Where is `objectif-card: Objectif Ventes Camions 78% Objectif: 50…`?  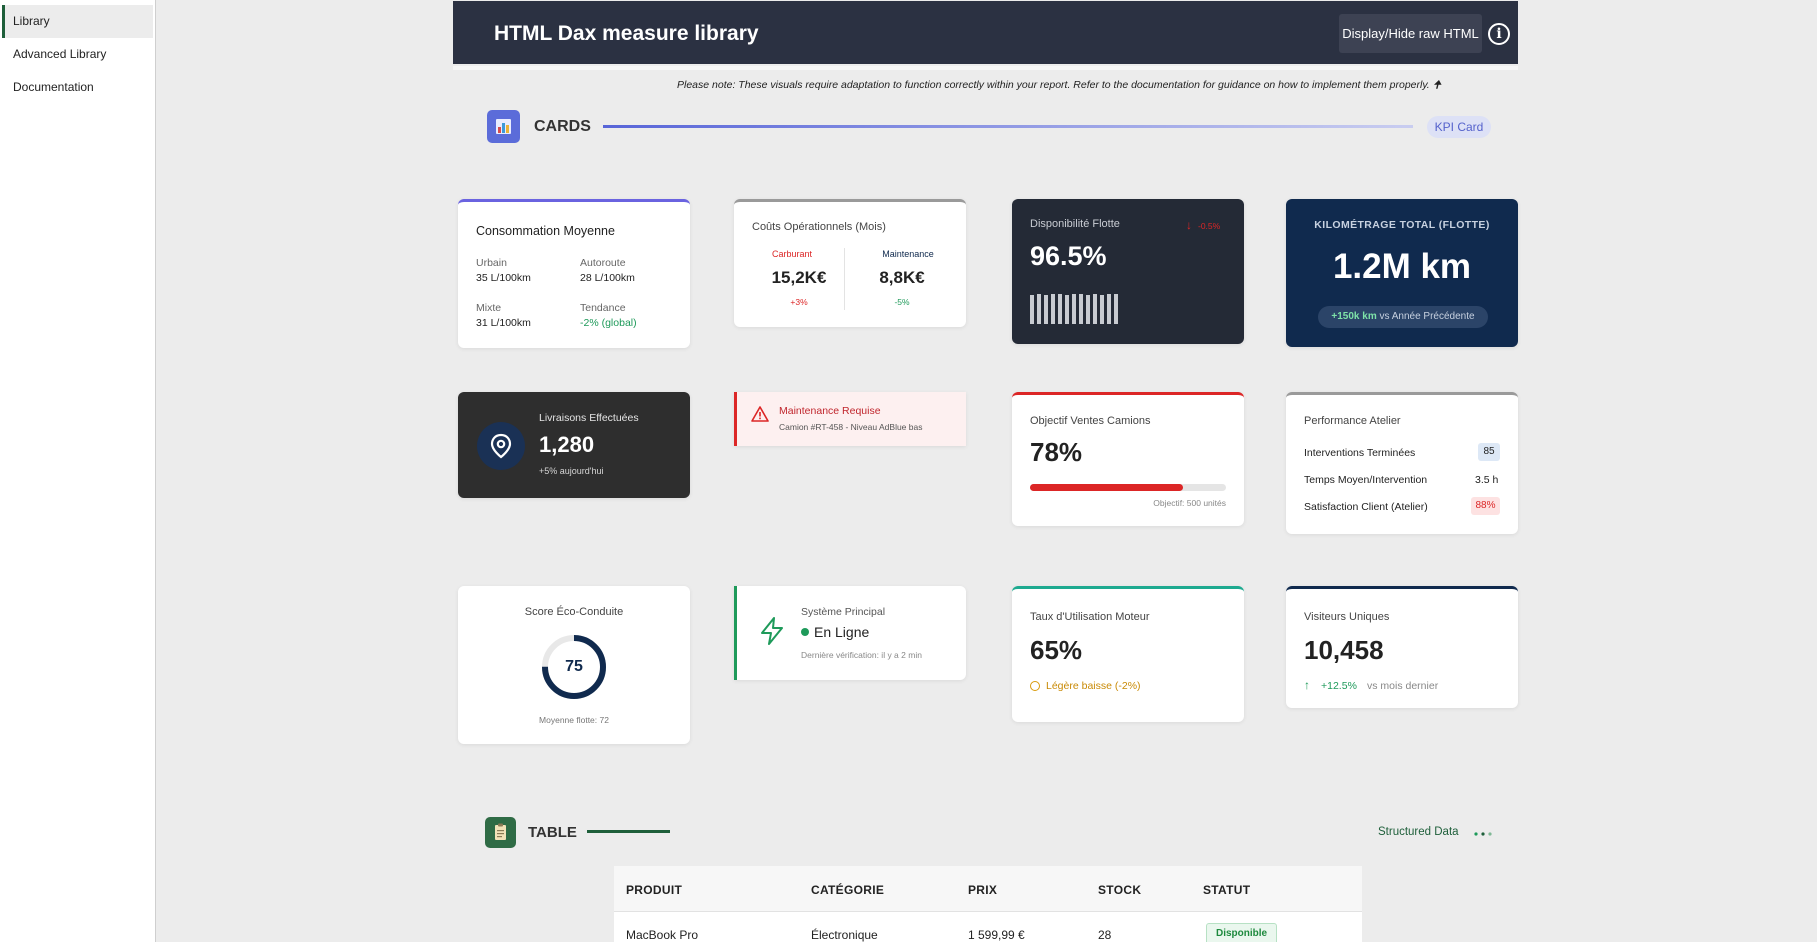 objectif-card: Objectif Ventes Camions 78% Objectif: 50… is located at coordinates (1128, 459).